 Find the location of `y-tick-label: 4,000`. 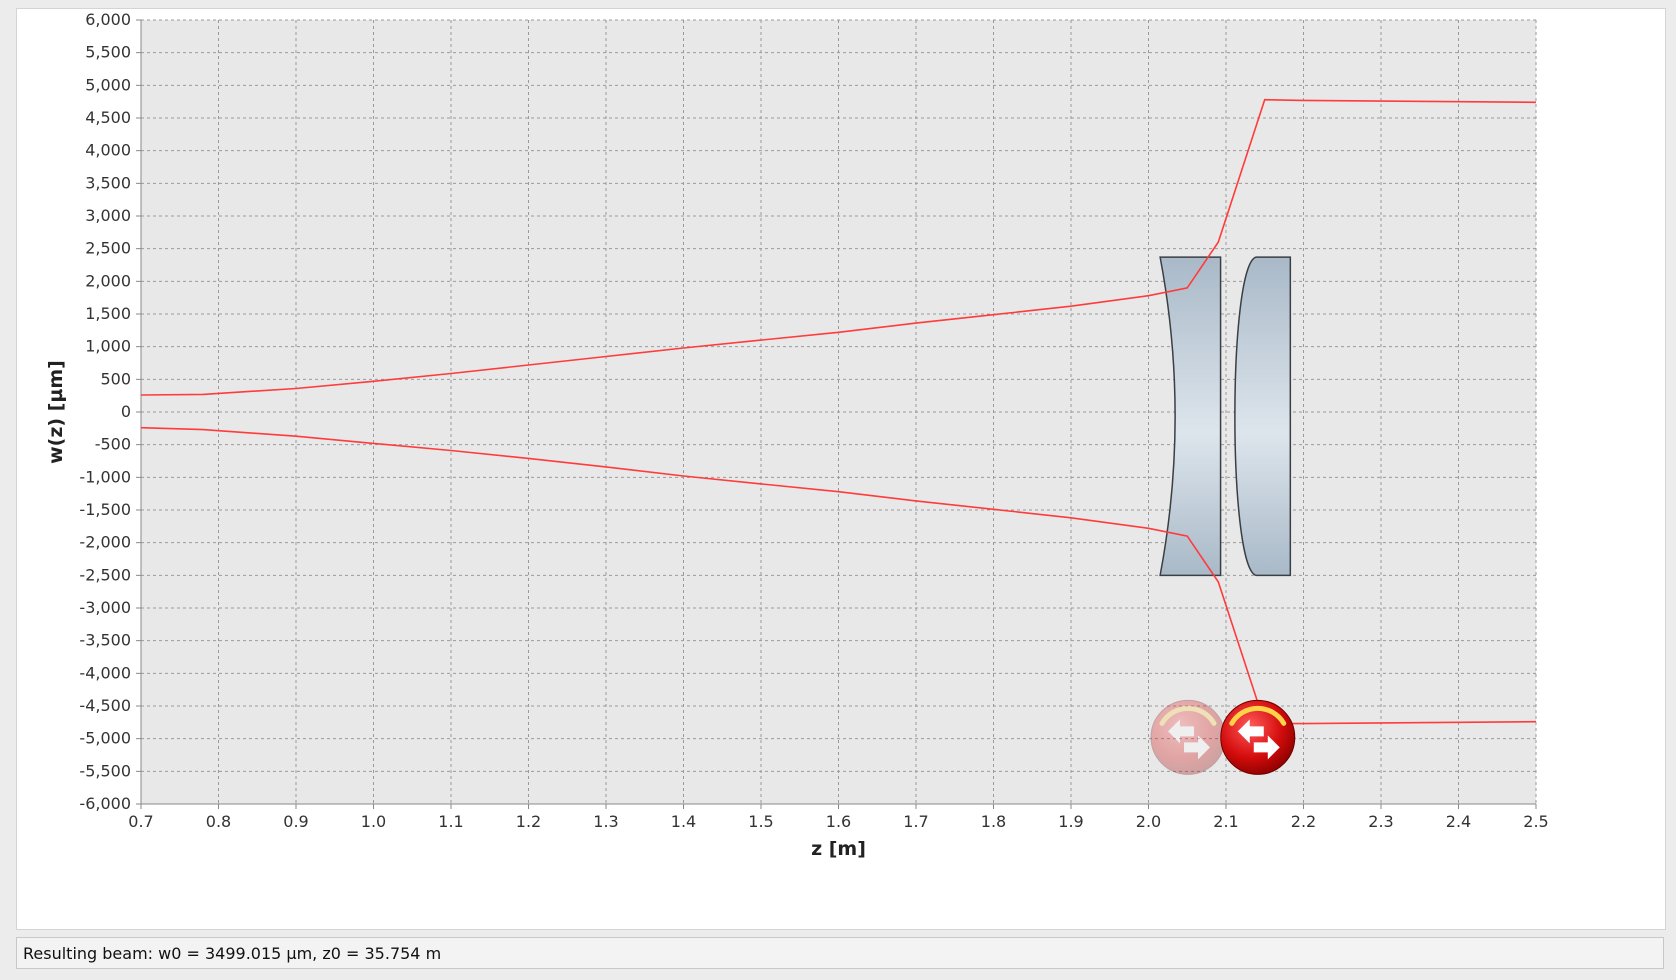

y-tick-label: 4,000 is located at coordinates (108, 150).